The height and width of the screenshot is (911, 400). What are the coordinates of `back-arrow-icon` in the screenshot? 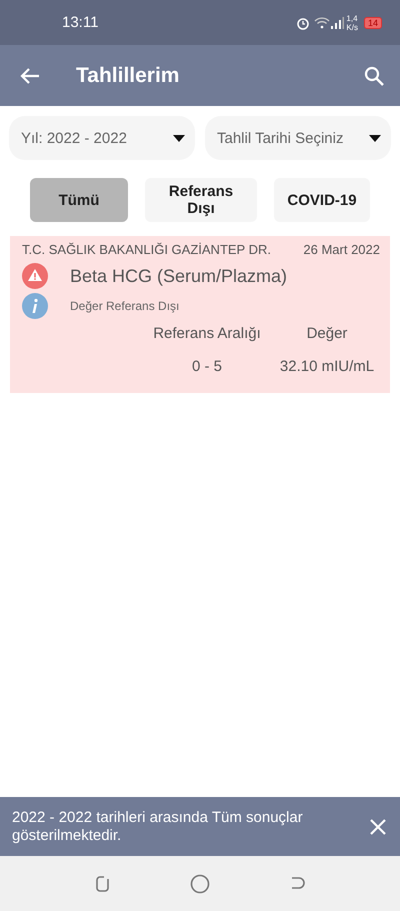 It's located at (30, 75).